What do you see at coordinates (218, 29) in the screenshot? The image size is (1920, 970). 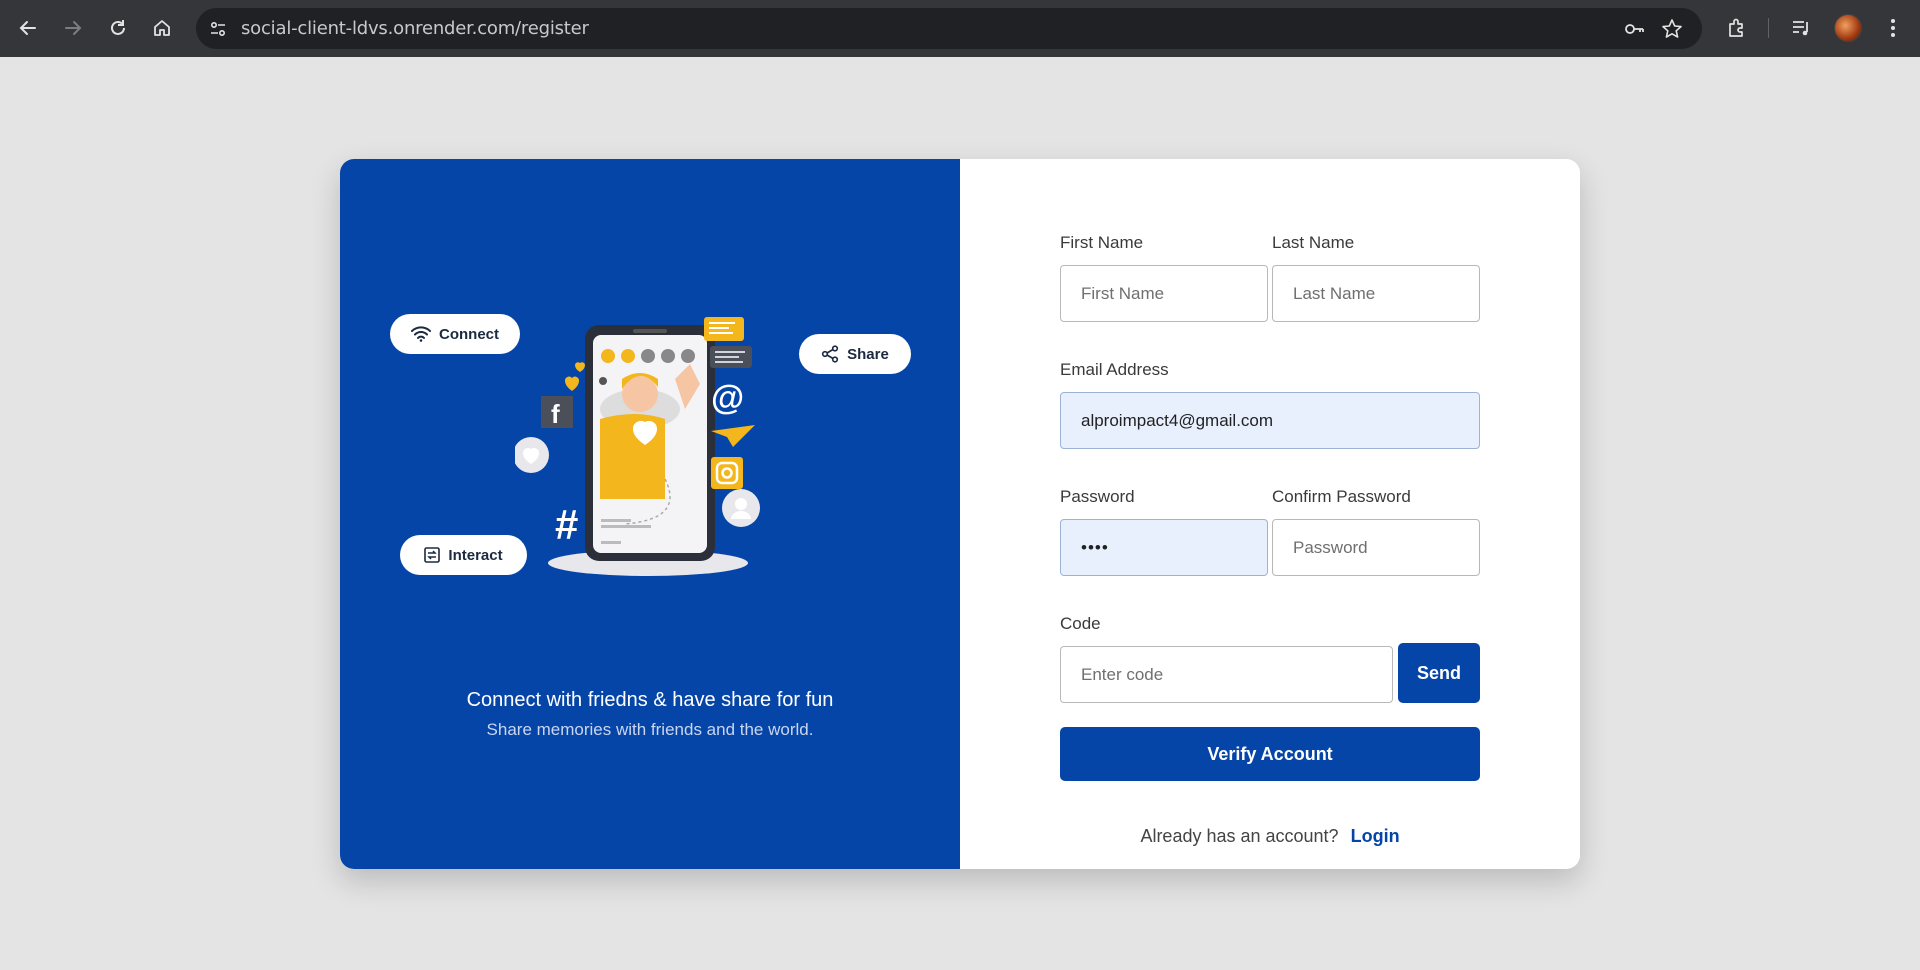 I see `site-settings-icon` at bounding box center [218, 29].